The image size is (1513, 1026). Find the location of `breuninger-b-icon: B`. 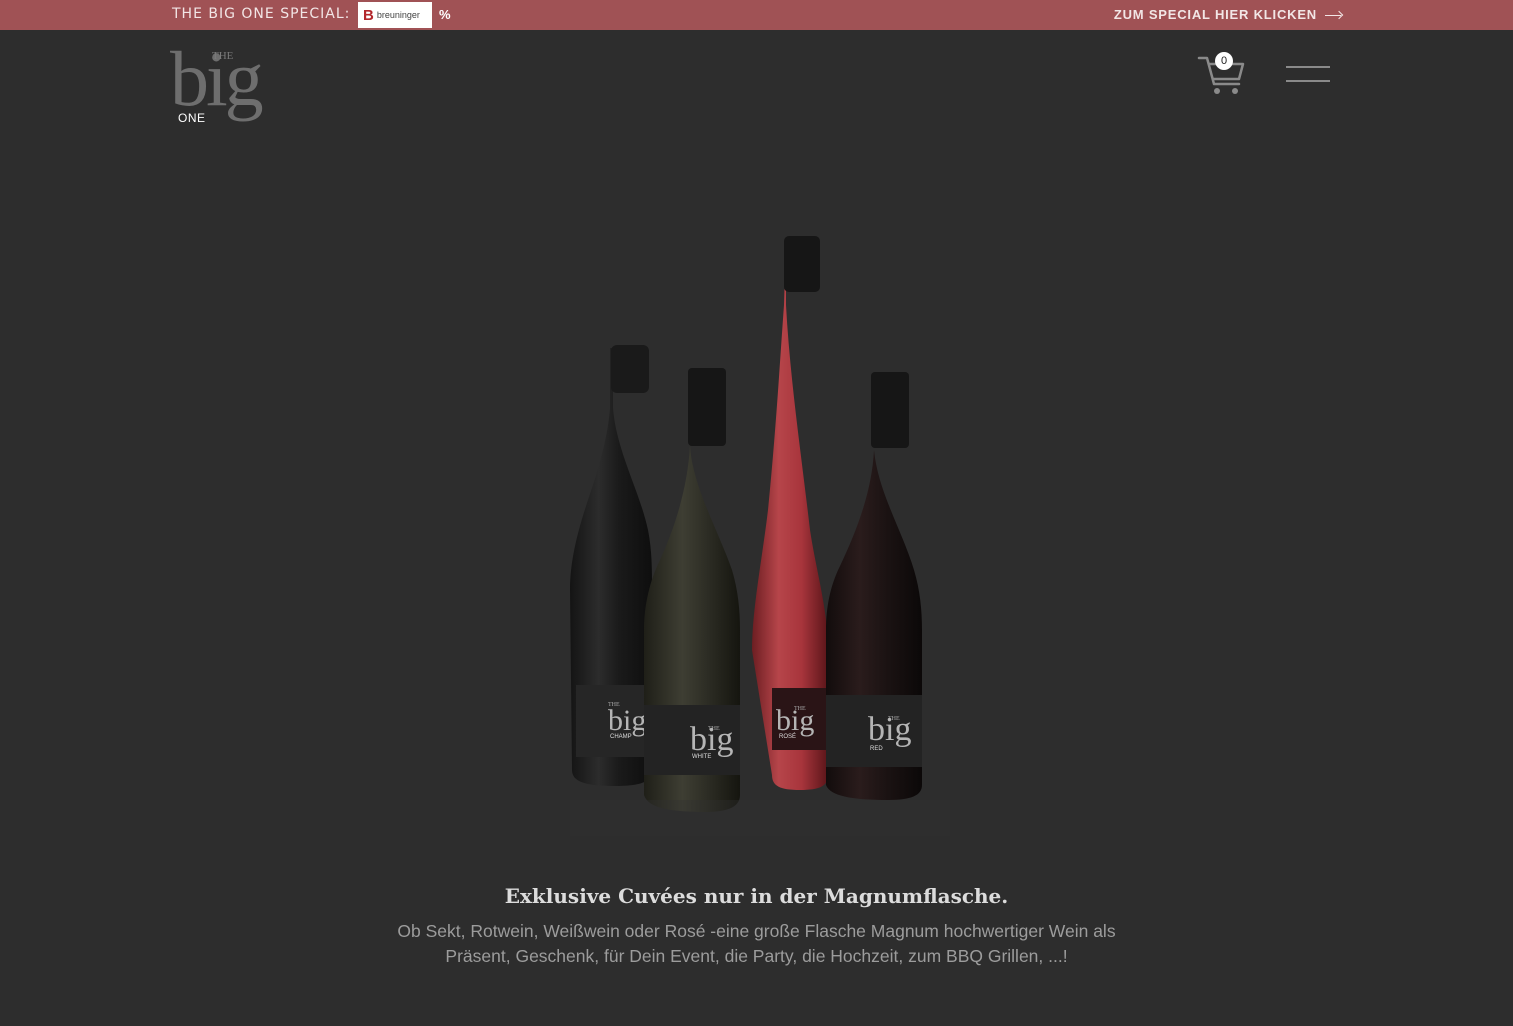

breuninger-b-icon: B is located at coordinates (368, 15).